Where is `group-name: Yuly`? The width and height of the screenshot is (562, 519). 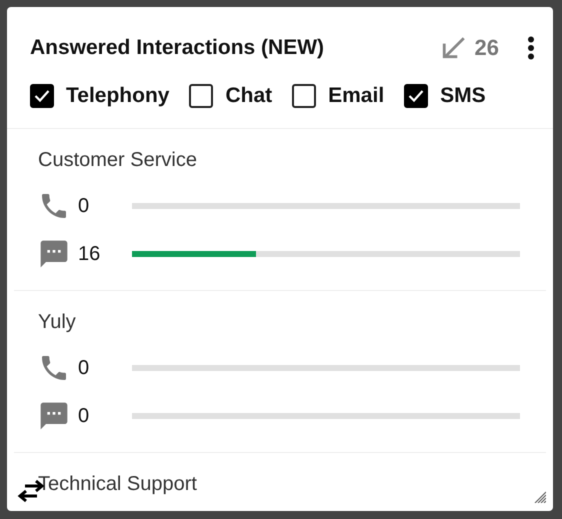 group-name: Yuly is located at coordinates (57, 322).